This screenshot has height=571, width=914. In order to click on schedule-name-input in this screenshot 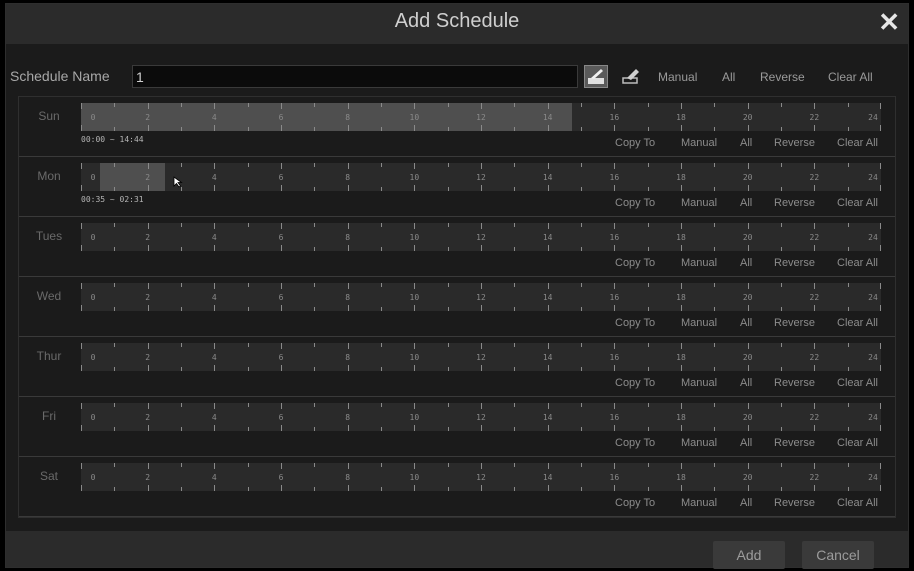, I will do `click(355, 76)`.